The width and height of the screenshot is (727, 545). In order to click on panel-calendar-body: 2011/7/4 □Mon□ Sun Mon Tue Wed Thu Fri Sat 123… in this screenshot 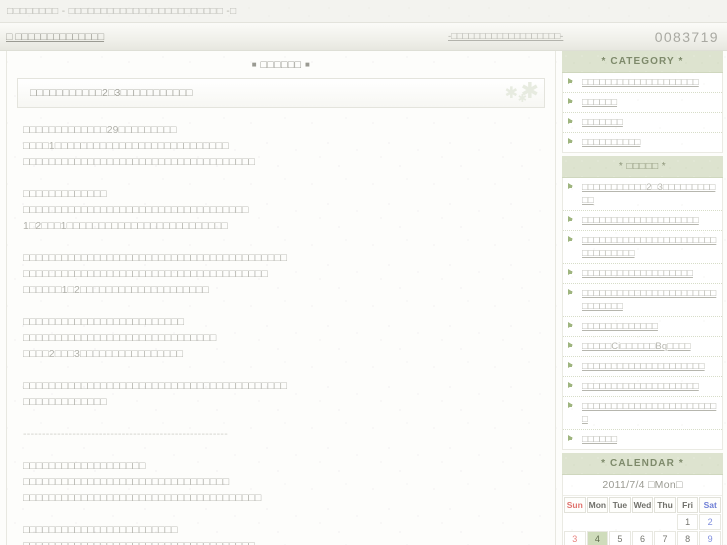, I will do `click(642, 510)`.